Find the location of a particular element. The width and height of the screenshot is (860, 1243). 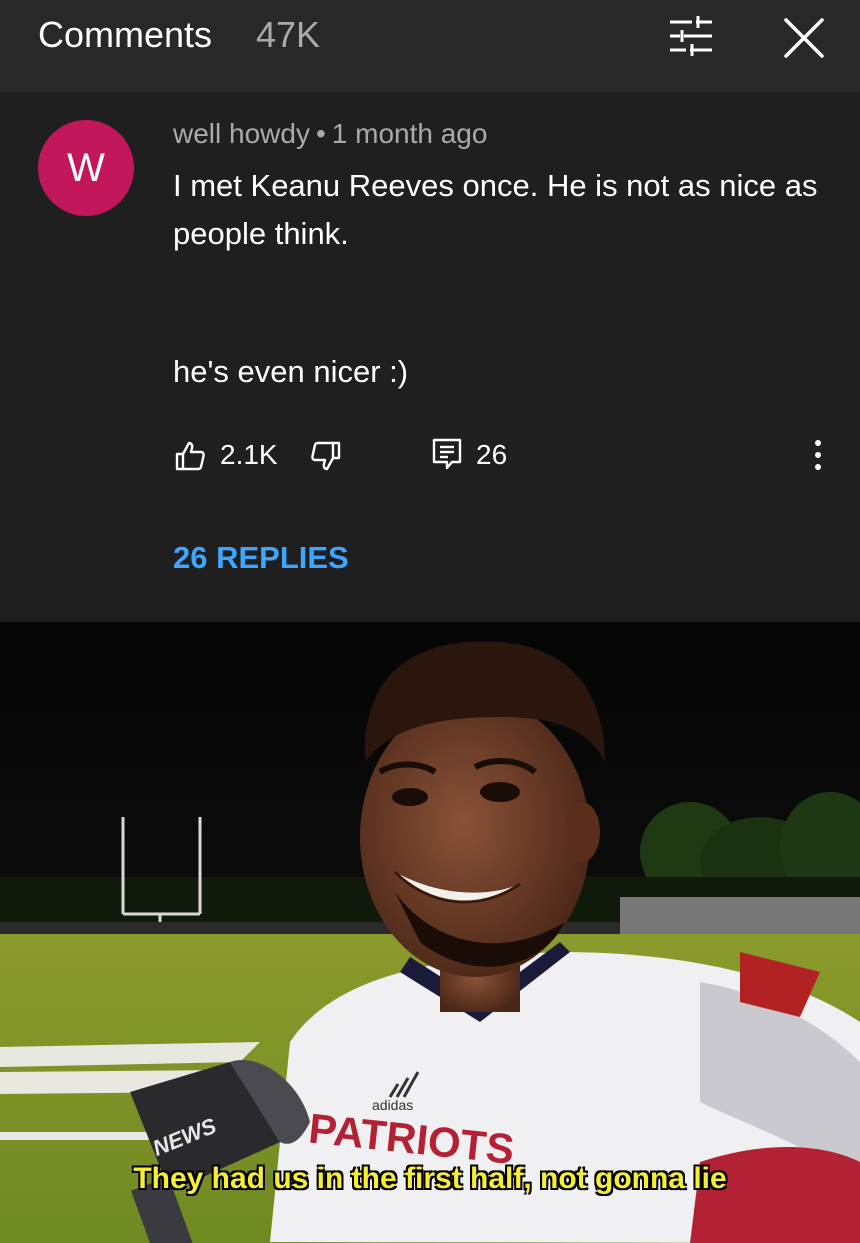

more-options-icon is located at coordinates (818, 455).